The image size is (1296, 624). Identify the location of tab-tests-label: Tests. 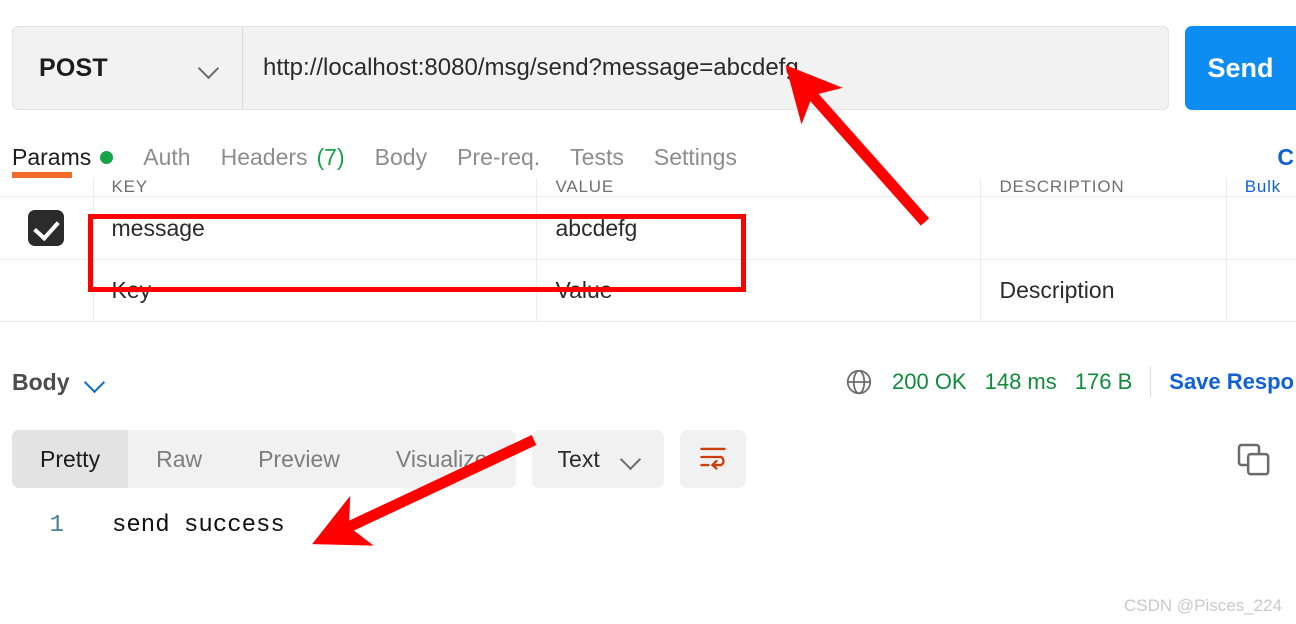
(597, 156).